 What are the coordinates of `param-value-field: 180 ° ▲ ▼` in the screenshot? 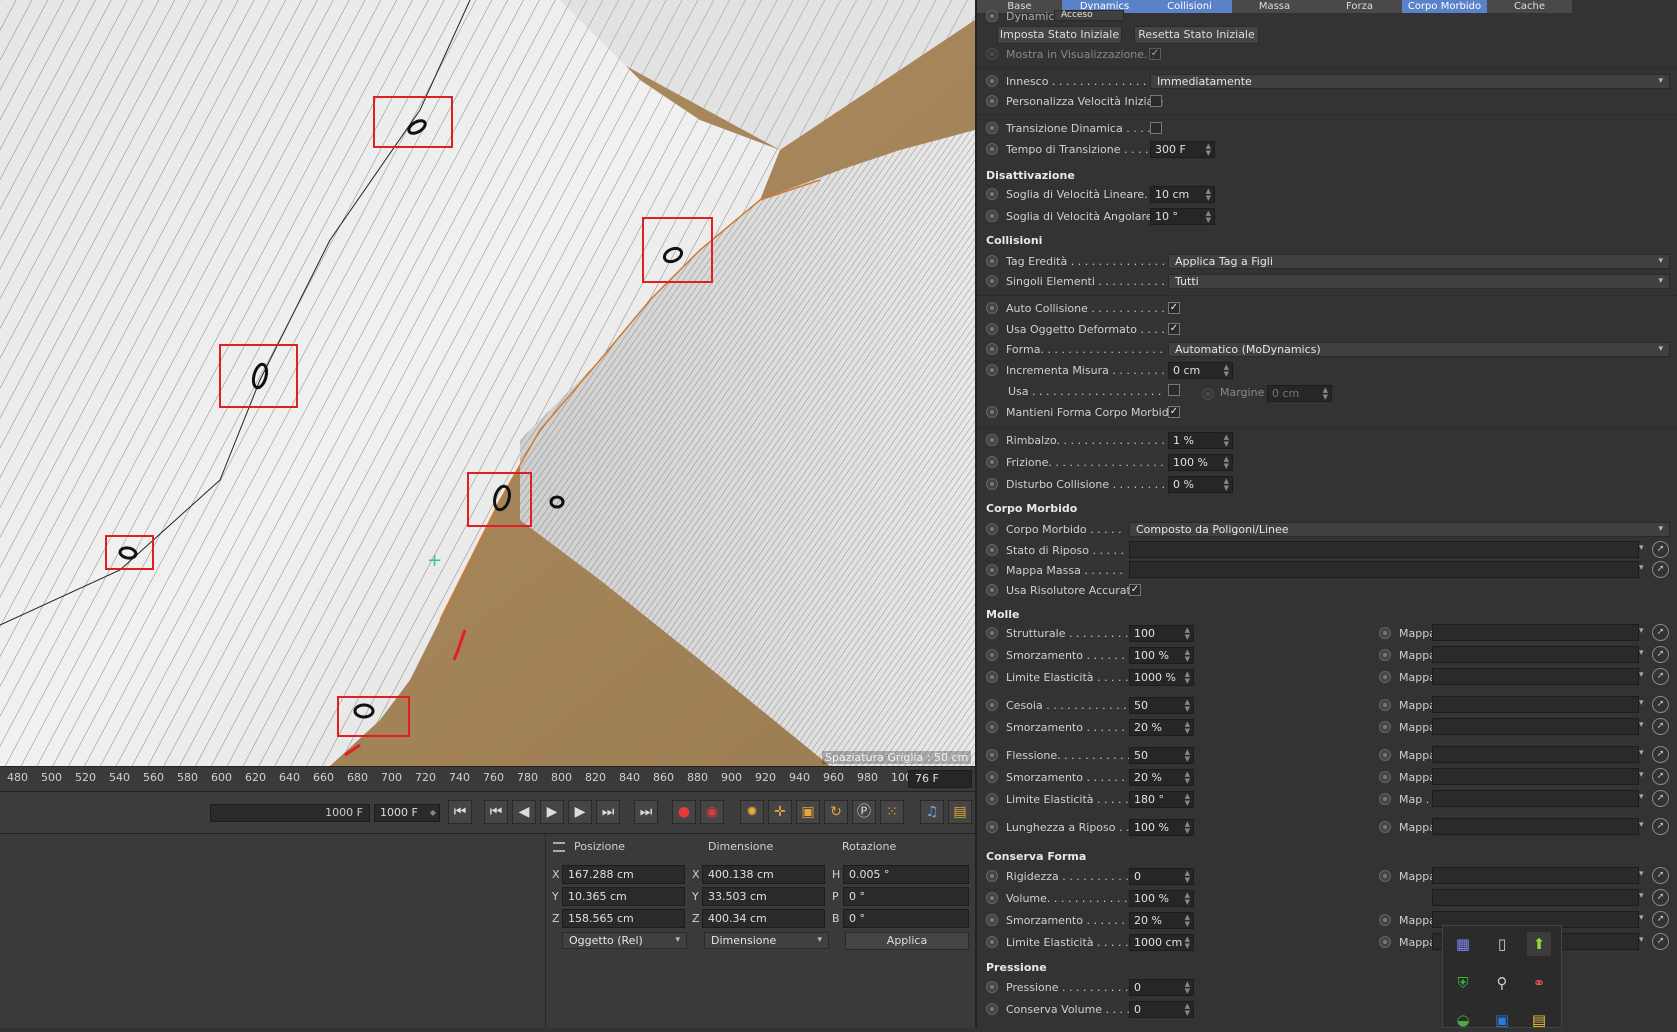 It's located at (1161, 799).